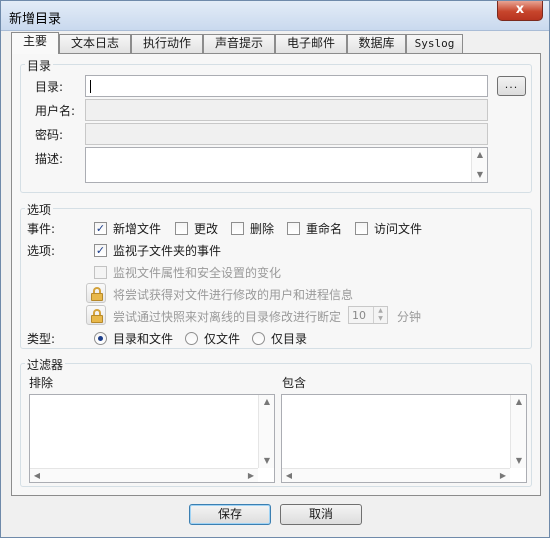 This screenshot has width=550, height=538. Describe the element at coordinates (258, 338) in the screenshot. I see `type-dirs-only-radio` at that location.